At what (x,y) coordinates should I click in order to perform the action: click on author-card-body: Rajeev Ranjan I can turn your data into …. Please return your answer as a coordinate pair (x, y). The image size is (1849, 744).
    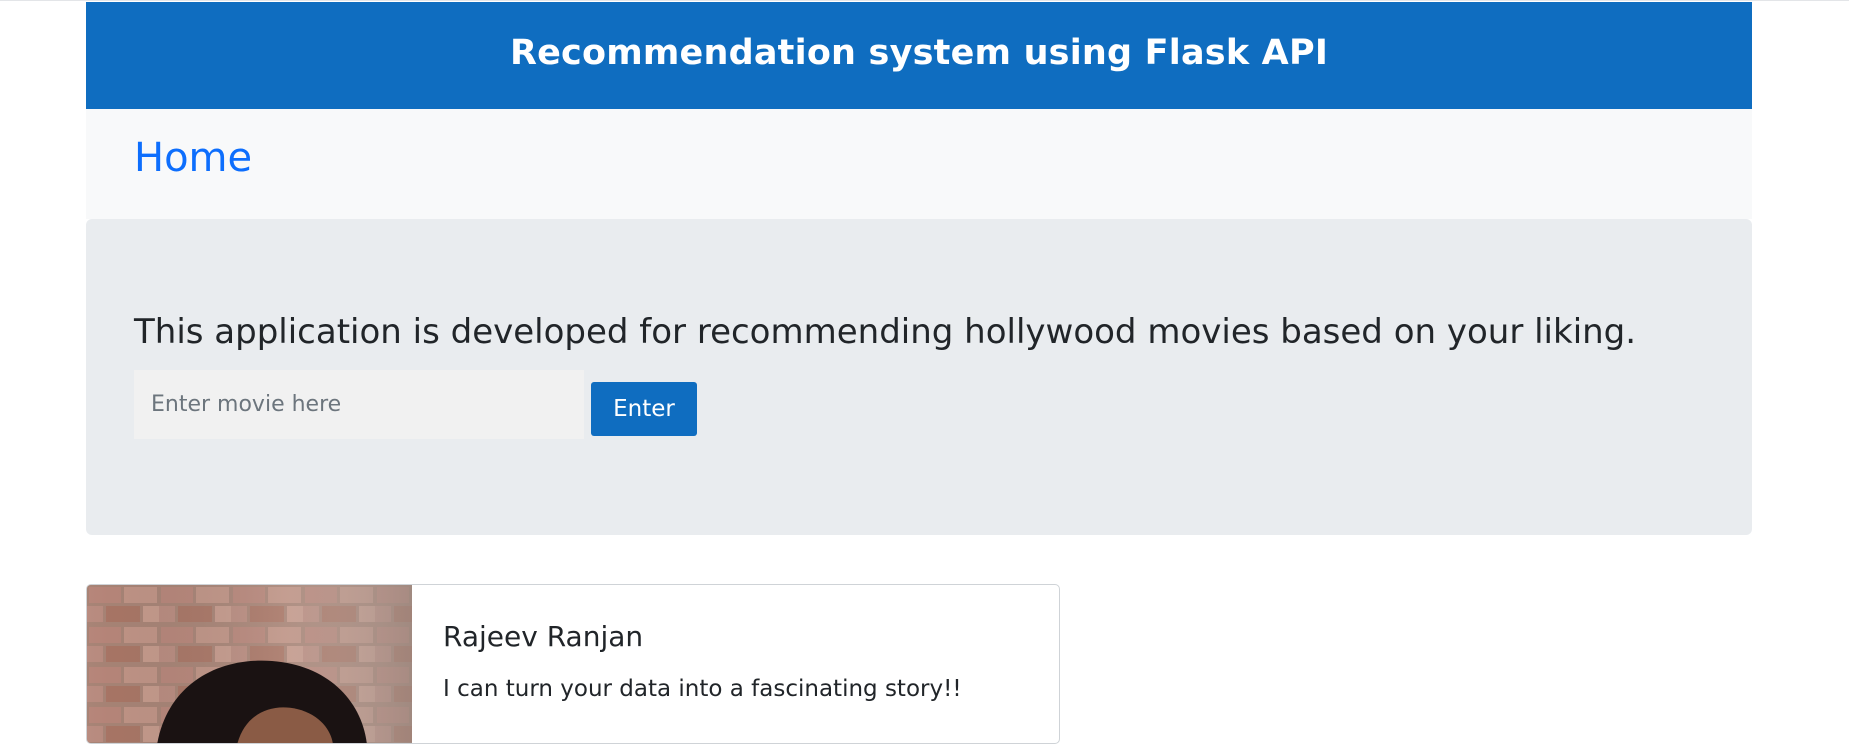
    Looking at the image, I should click on (735, 664).